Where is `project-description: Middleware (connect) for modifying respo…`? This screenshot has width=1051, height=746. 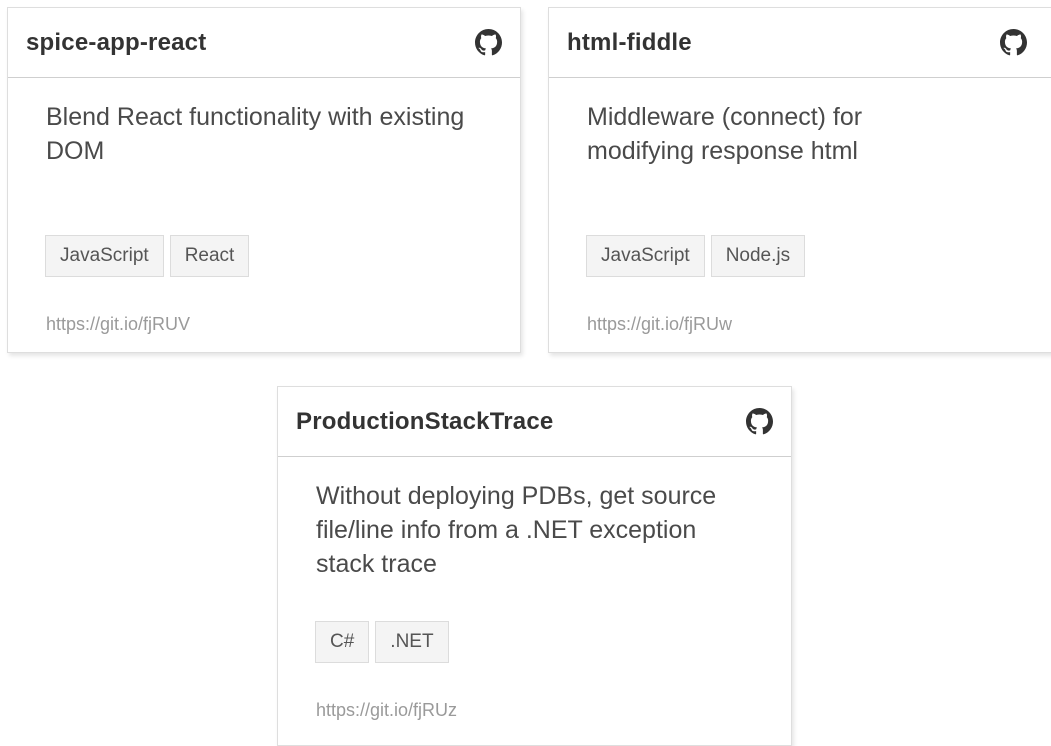 project-description: Middleware (connect) for modifying respo… is located at coordinates (725, 134).